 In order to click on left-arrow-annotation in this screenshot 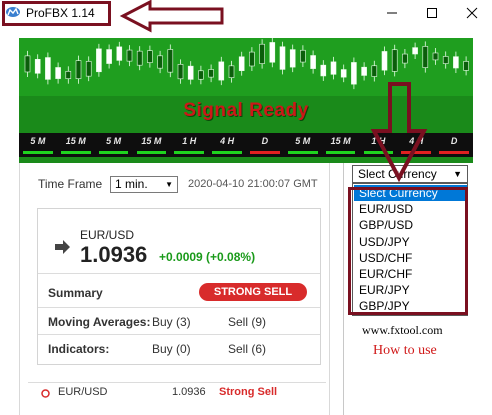, I will do `click(171, 16)`.